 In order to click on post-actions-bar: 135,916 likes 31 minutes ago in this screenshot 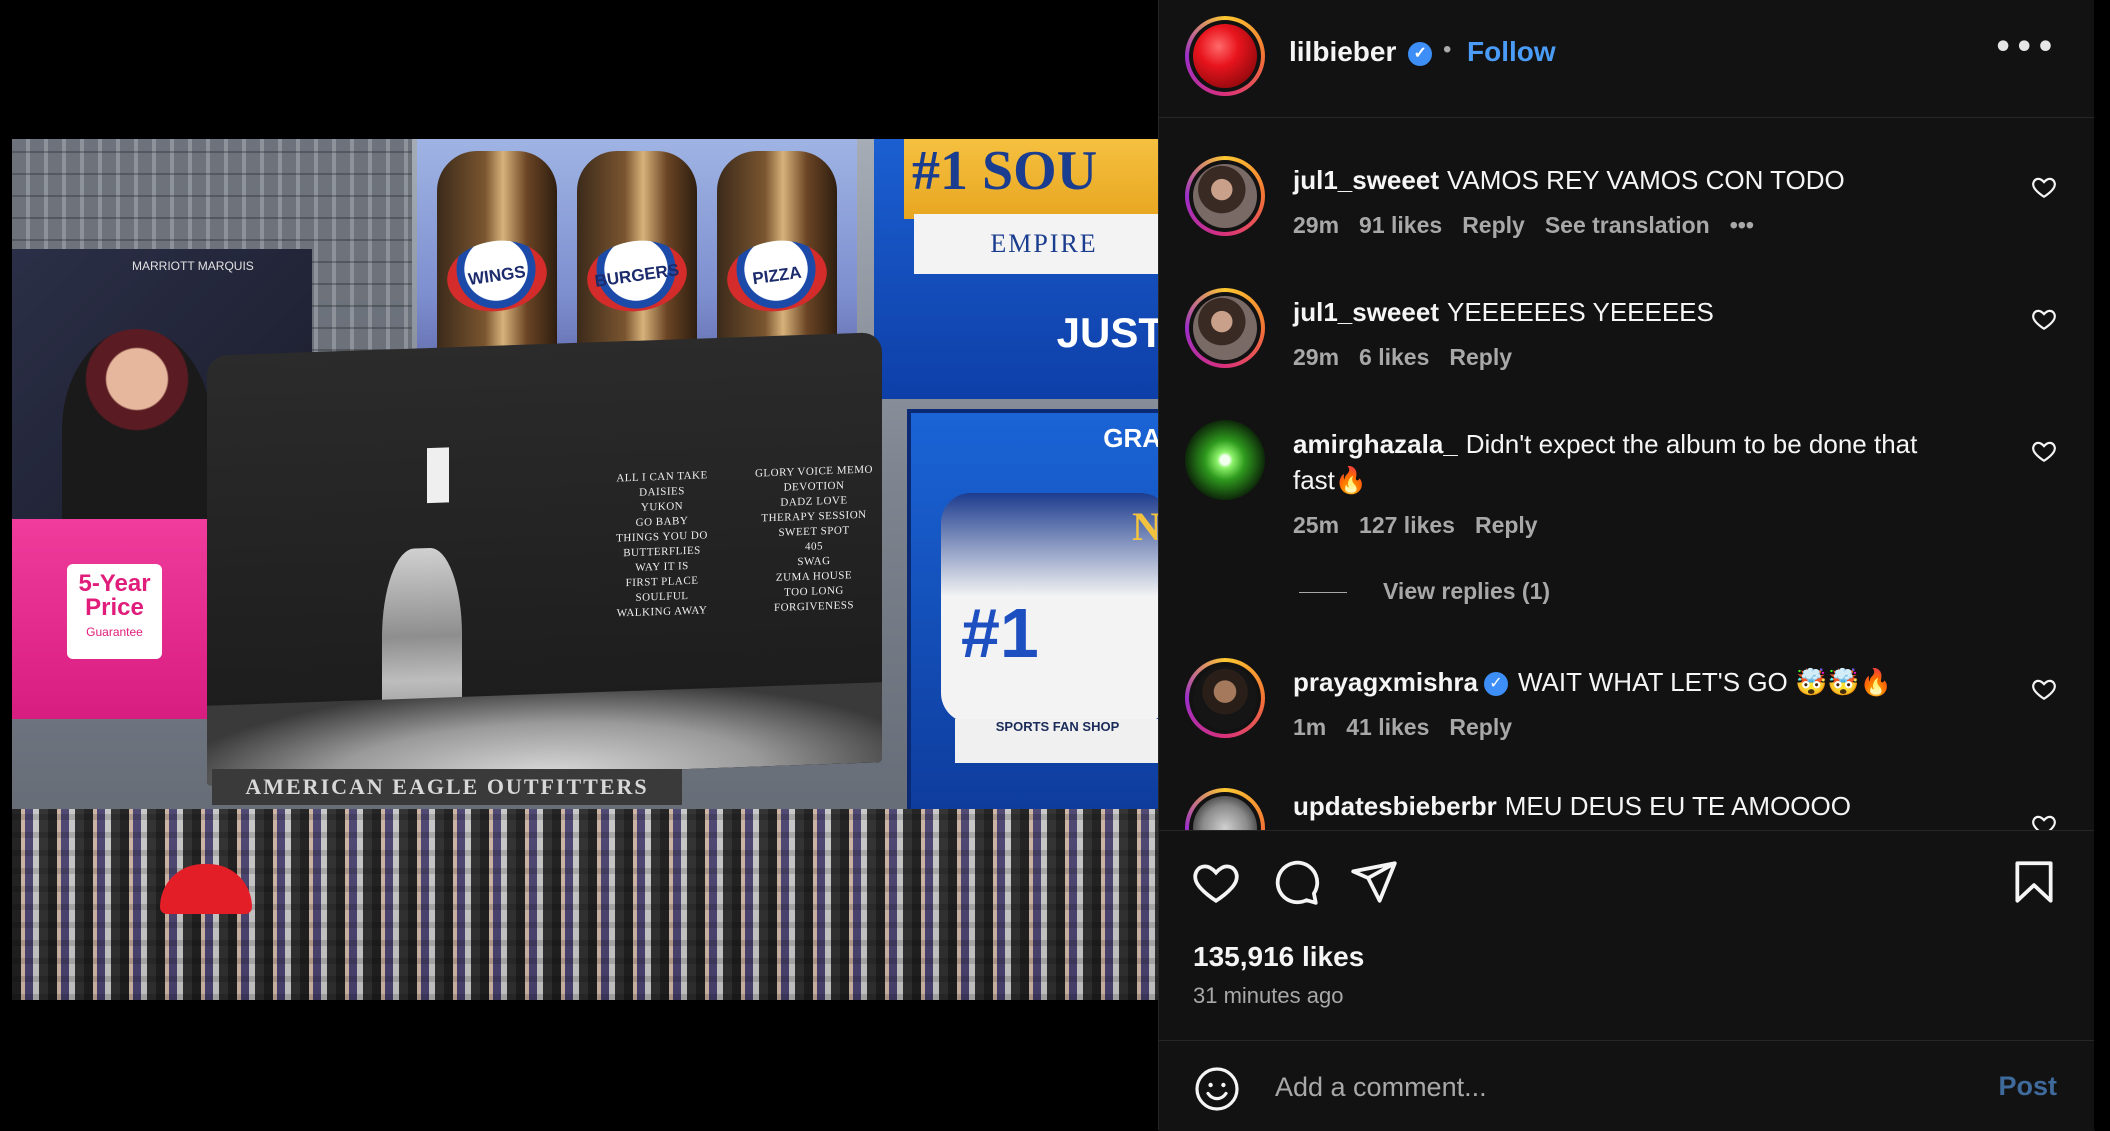, I will do `click(1627, 935)`.